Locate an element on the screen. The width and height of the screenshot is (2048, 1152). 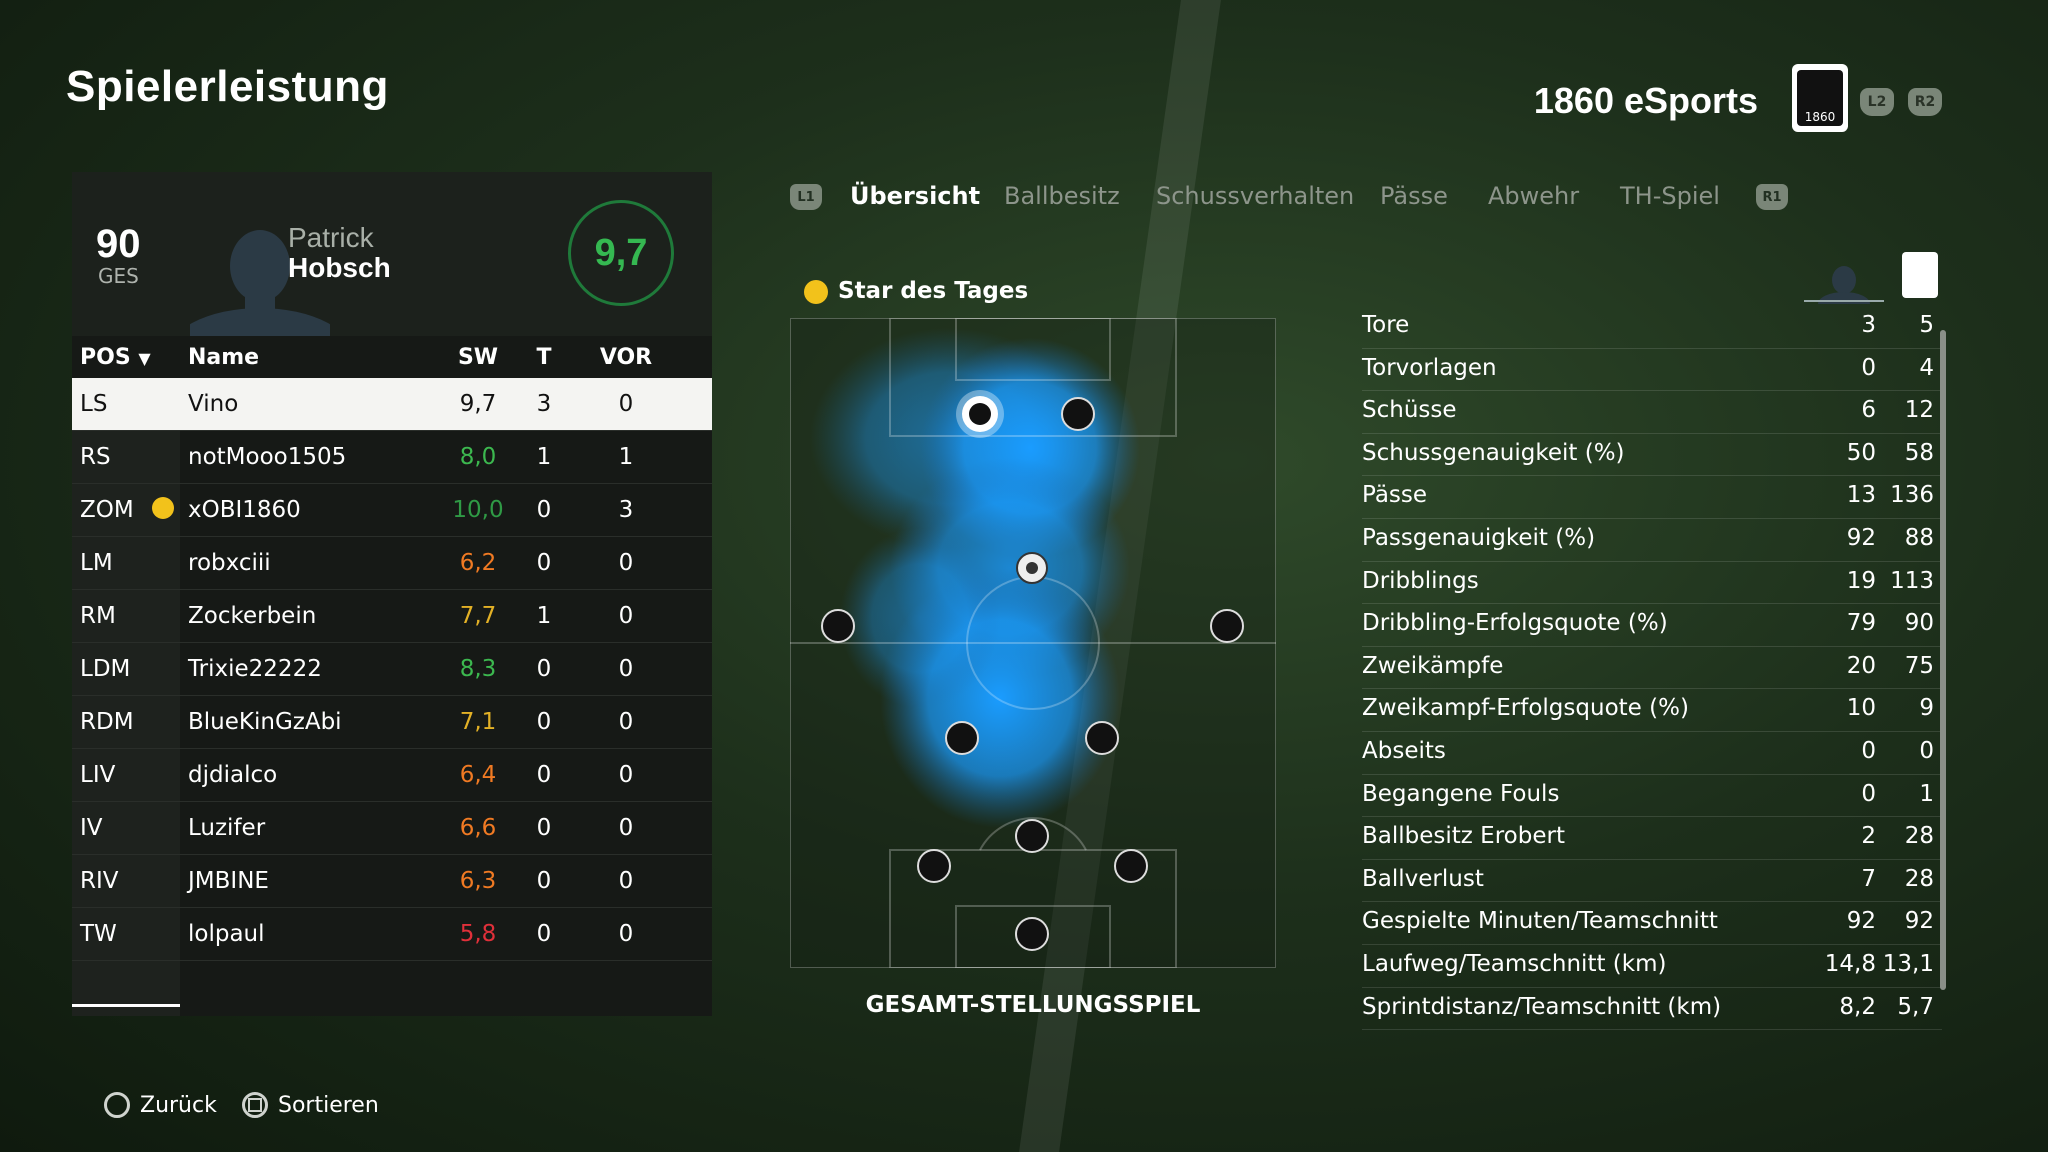
table-row: ZOM xOBI1860 10,0 0 3 is located at coordinates (392, 510).